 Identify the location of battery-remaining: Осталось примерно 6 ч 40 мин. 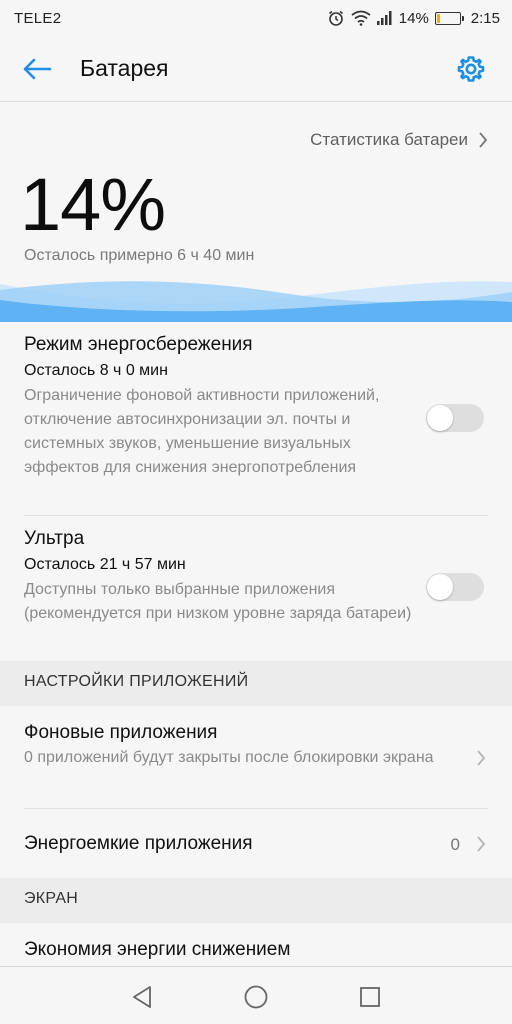
(139, 255).